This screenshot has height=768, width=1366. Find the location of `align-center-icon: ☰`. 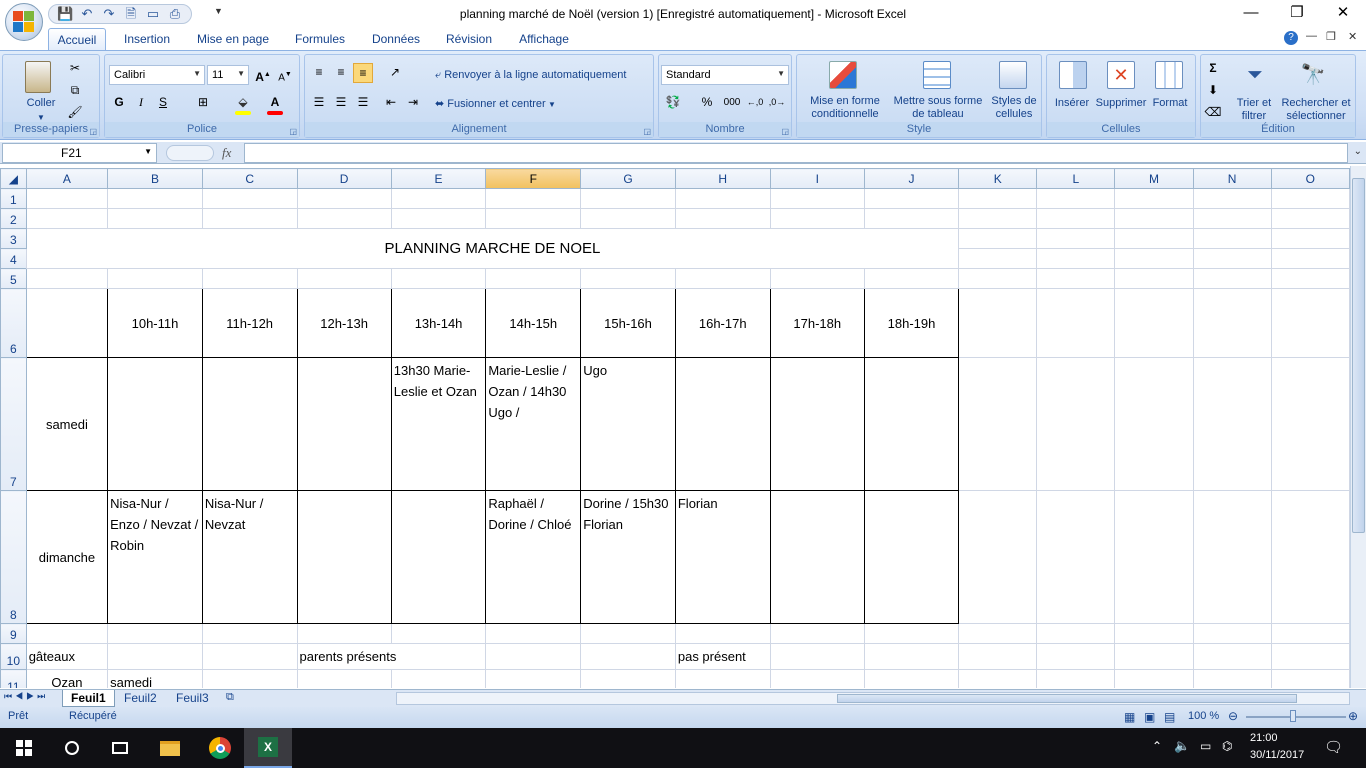

align-center-icon: ☰ is located at coordinates (341, 103).